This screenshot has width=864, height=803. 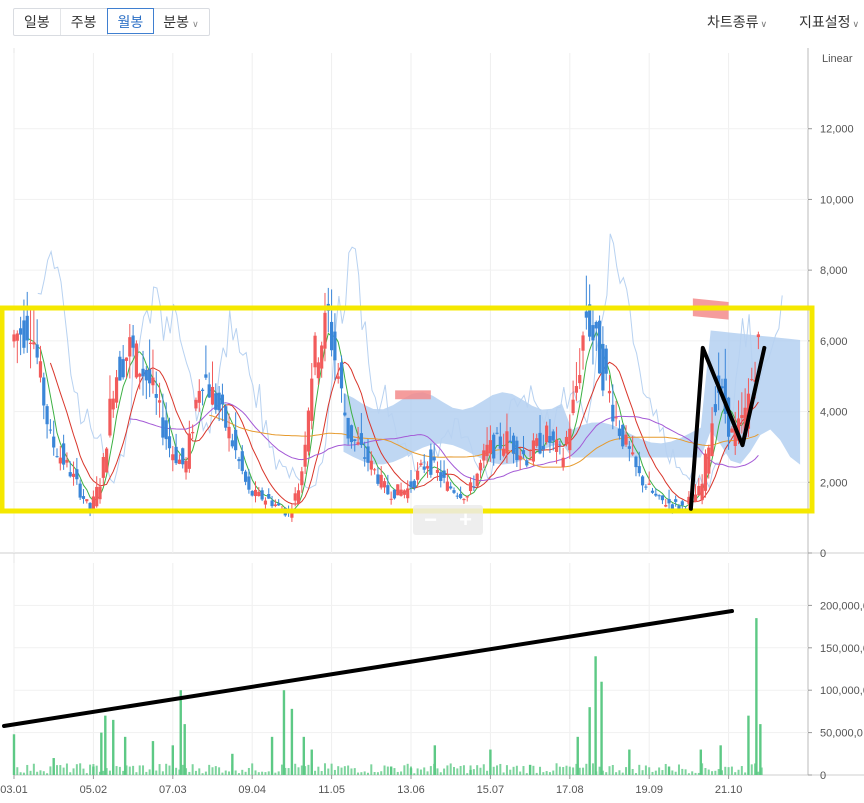 What do you see at coordinates (465, 520) in the screenshot?
I see `zoom-in-button: +` at bounding box center [465, 520].